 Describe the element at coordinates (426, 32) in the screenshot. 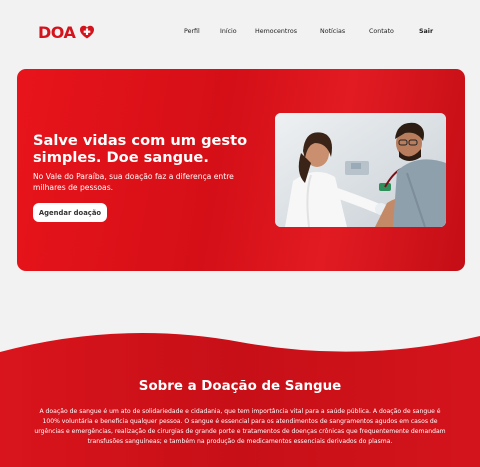

I see `logout-link: Sair` at that location.